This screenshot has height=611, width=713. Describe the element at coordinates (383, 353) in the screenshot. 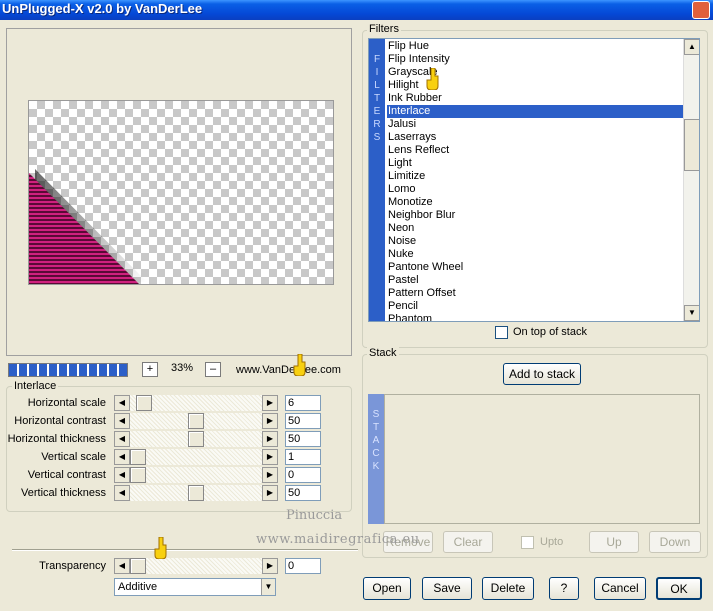

I see `stack-group-title: Stack` at that location.